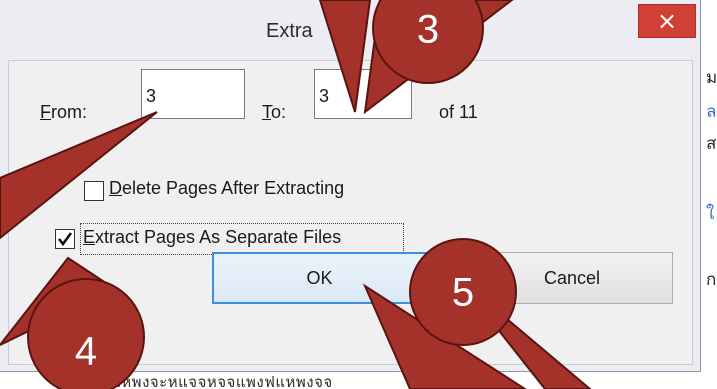 The width and height of the screenshot is (717, 389). Describe the element at coordinates (86, 351) in the screenshot. I see `callout-number: 4` at that location.